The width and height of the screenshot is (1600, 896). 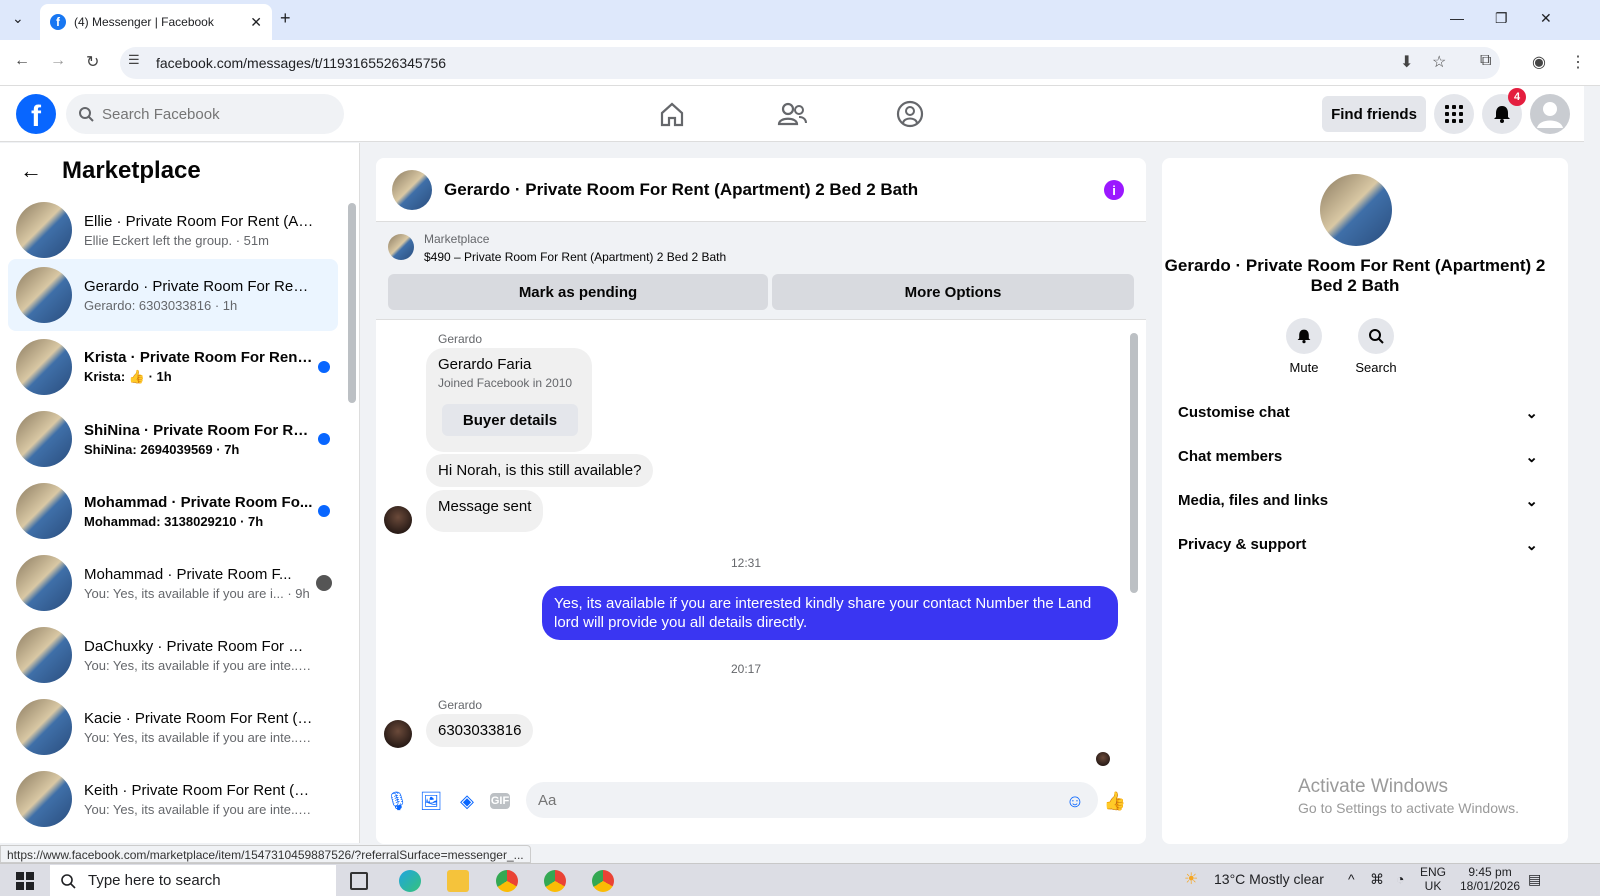 What do you see at coordinates (458, 881) in the screenshot?
I see `file-explorer-icon` at bounding box center [458, 881].